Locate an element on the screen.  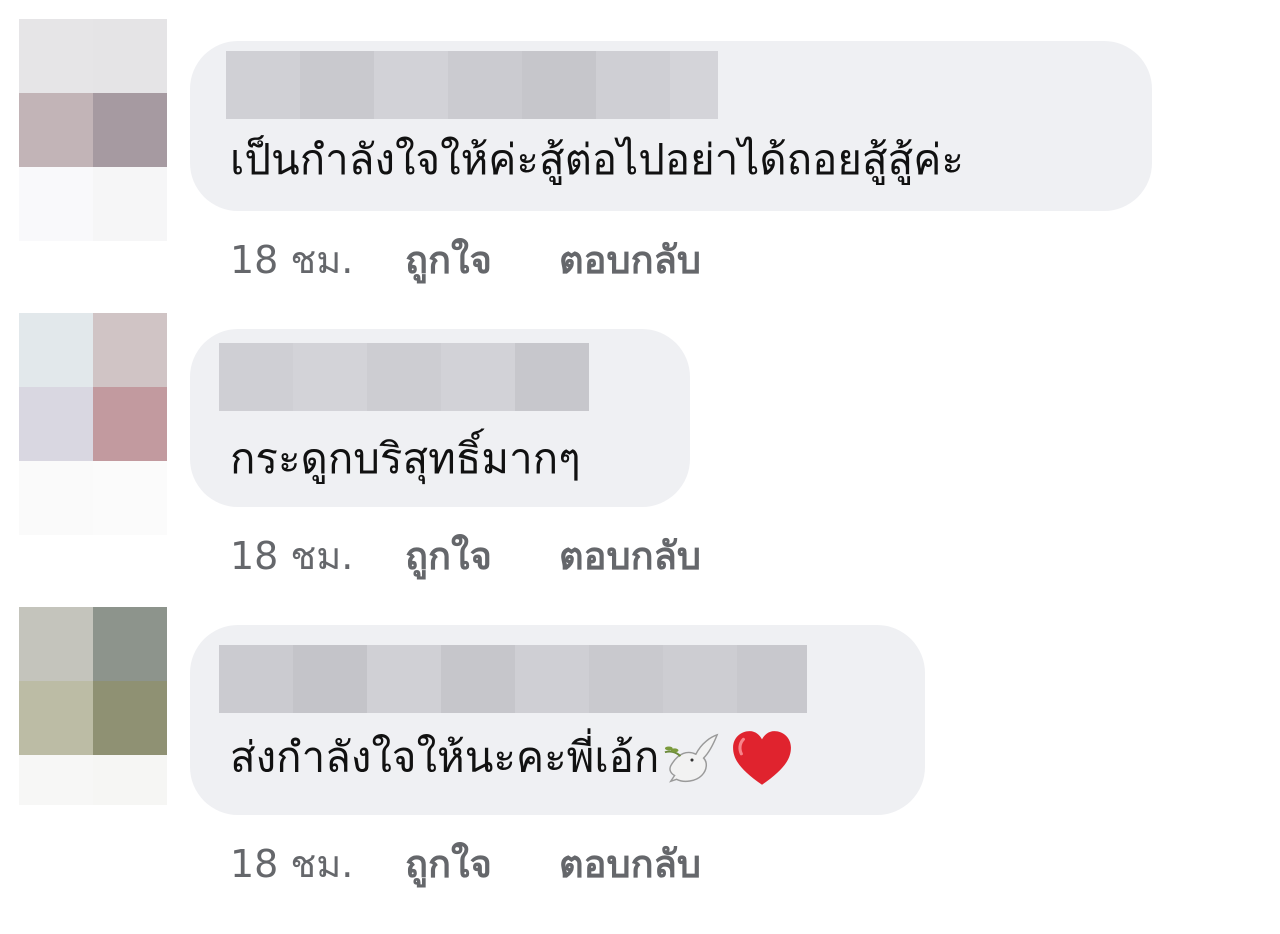
comment-bubble: กระดูกบริสุทธิ์มากๆ is located at coordinates (440, 418).